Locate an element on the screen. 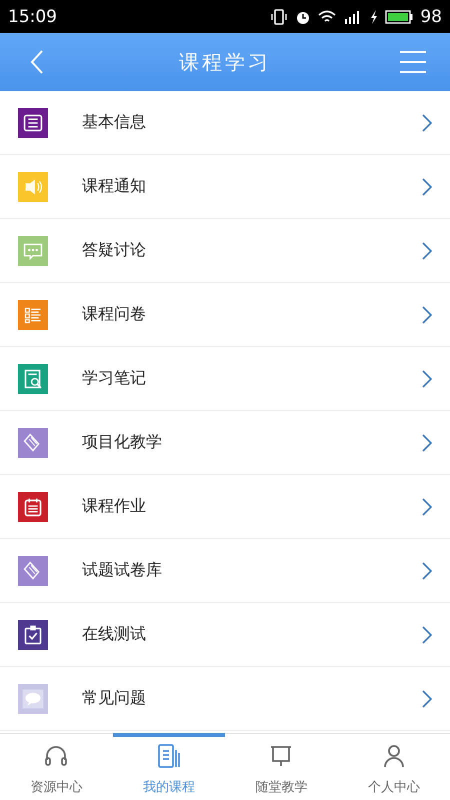 The width and height of the screenshot is (450, 800). menu-label: 学习笔记 is located at coordinates (114, 378).